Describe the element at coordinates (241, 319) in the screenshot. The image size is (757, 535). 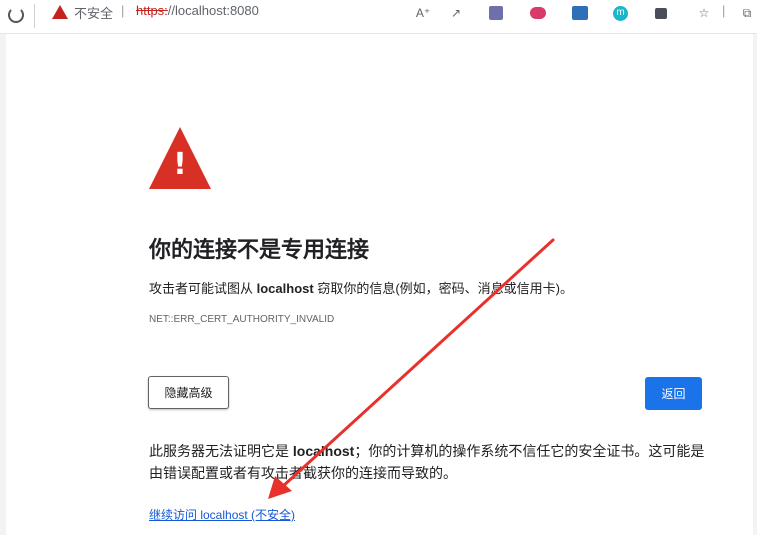
I see `error-code: NET::ERR_CERT_AUTHORITY_INVALID` at that location.